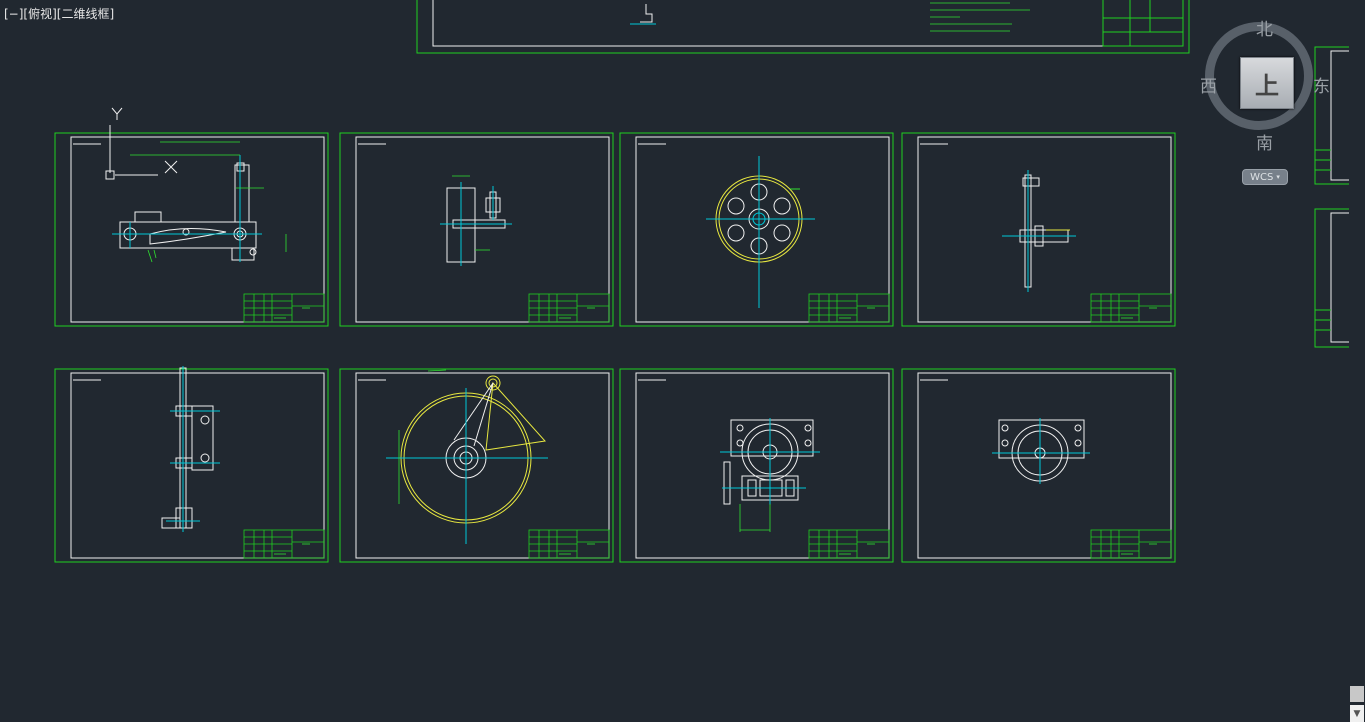  What do you see at coordinates (1264, 27) in the screenshot?
I see `compass-north: 北` at bounding box center [1264, 27].